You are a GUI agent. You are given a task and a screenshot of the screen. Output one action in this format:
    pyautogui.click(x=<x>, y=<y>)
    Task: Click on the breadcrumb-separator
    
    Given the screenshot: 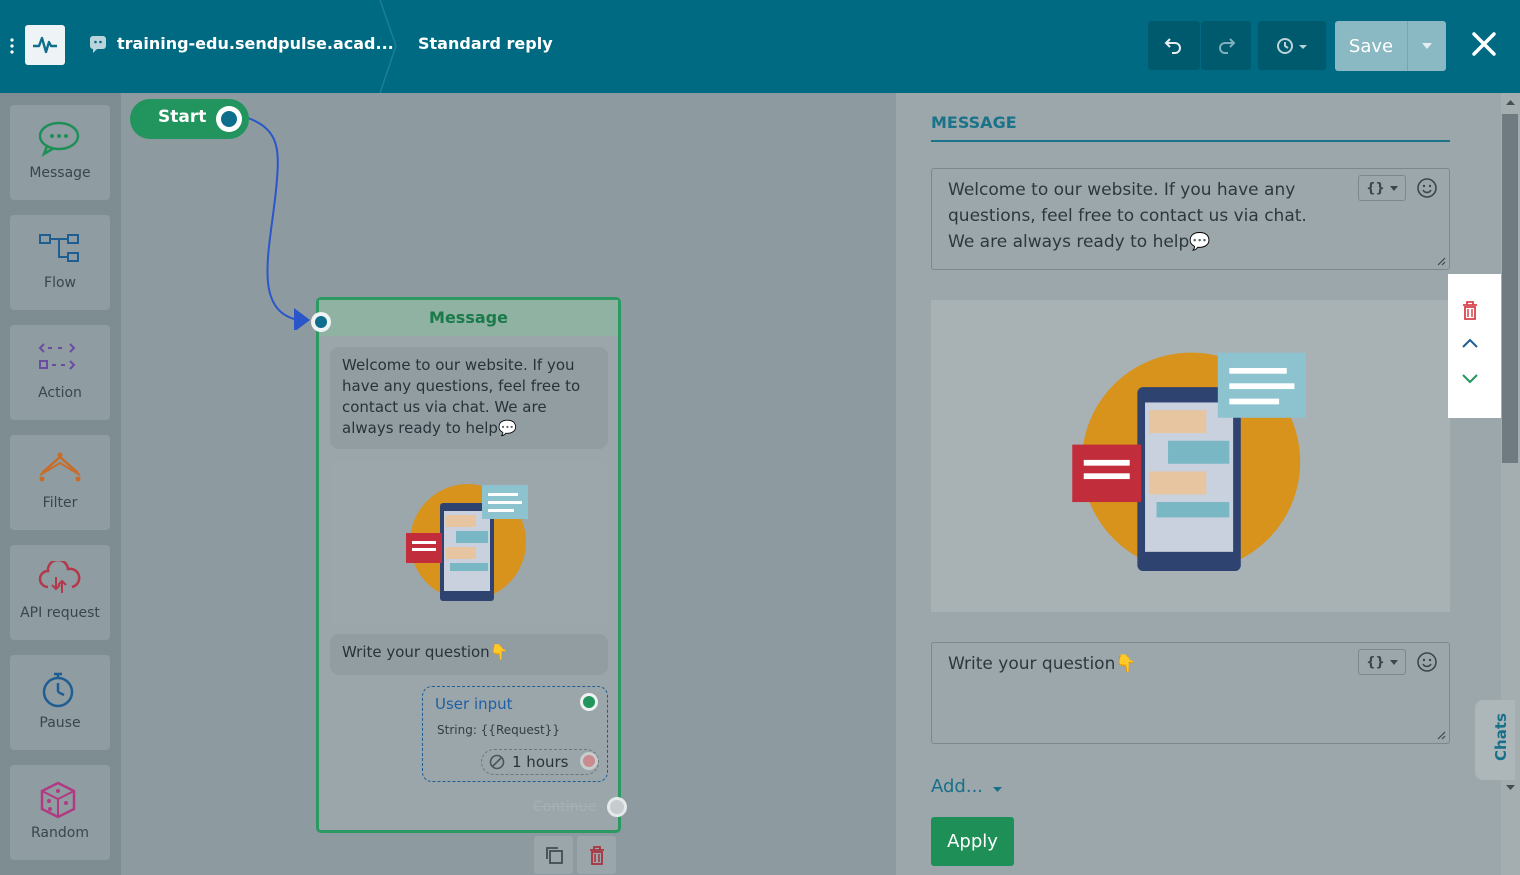 What is the action you would take?
    pyautogui.click(x=388, y=46)
    